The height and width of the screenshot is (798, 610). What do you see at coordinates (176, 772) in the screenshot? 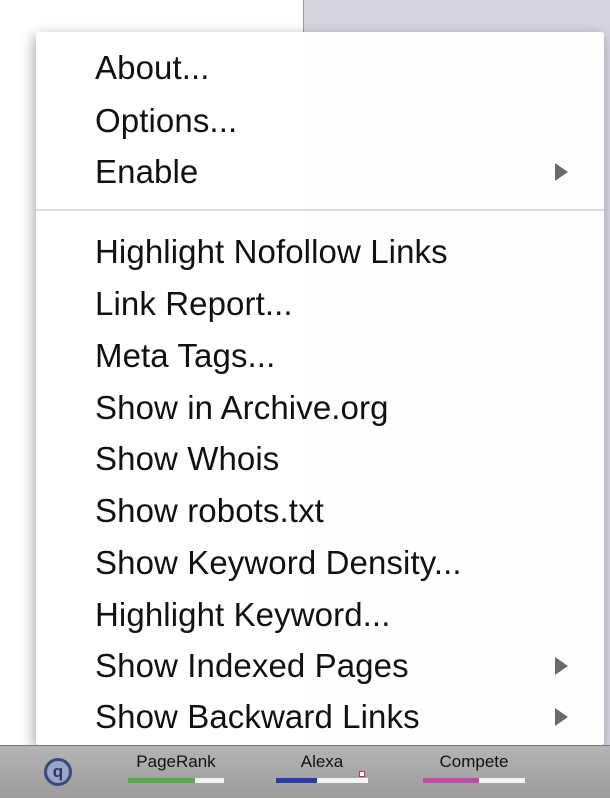
I see `metric-pagerank: PageRank` at bounding box center [176, 772].